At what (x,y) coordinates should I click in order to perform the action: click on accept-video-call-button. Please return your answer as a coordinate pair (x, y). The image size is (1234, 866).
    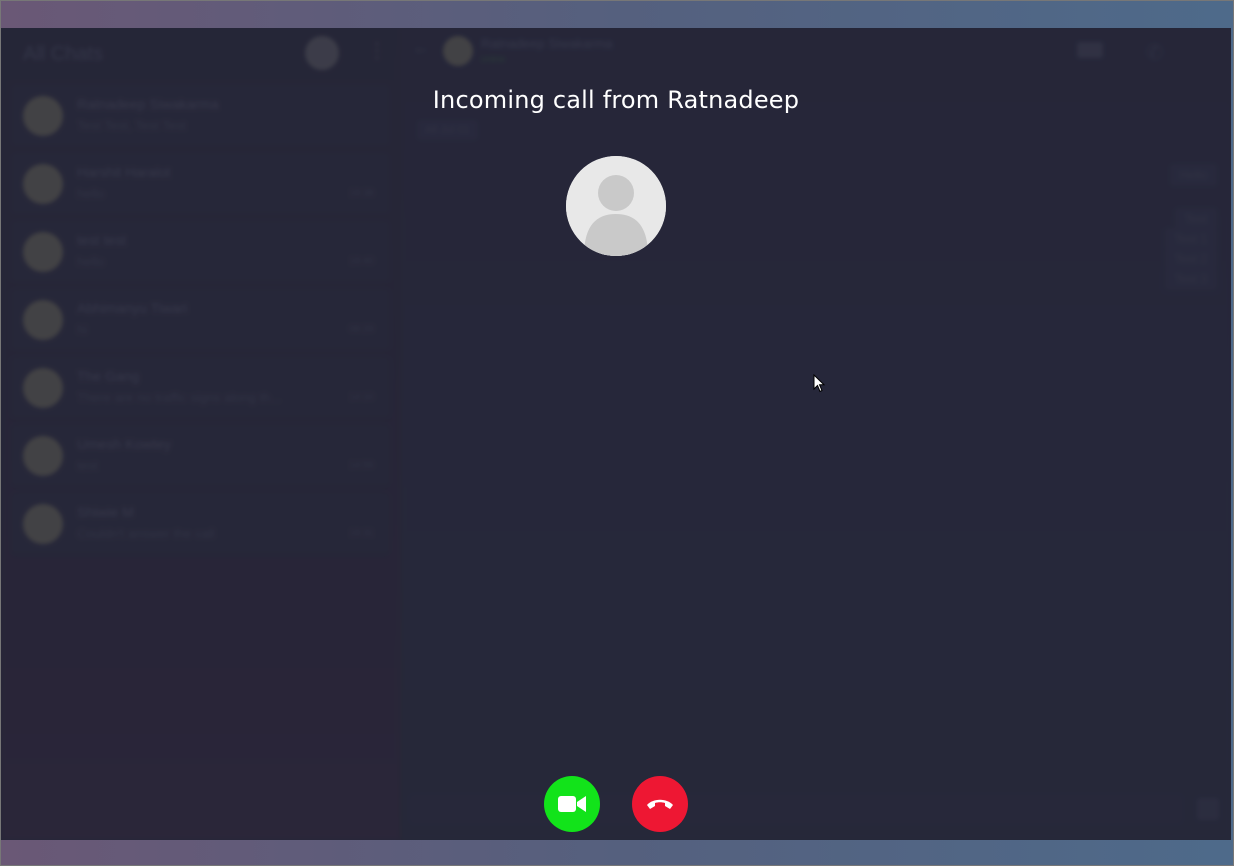
    Looking at the image, I should click on (572, 804).